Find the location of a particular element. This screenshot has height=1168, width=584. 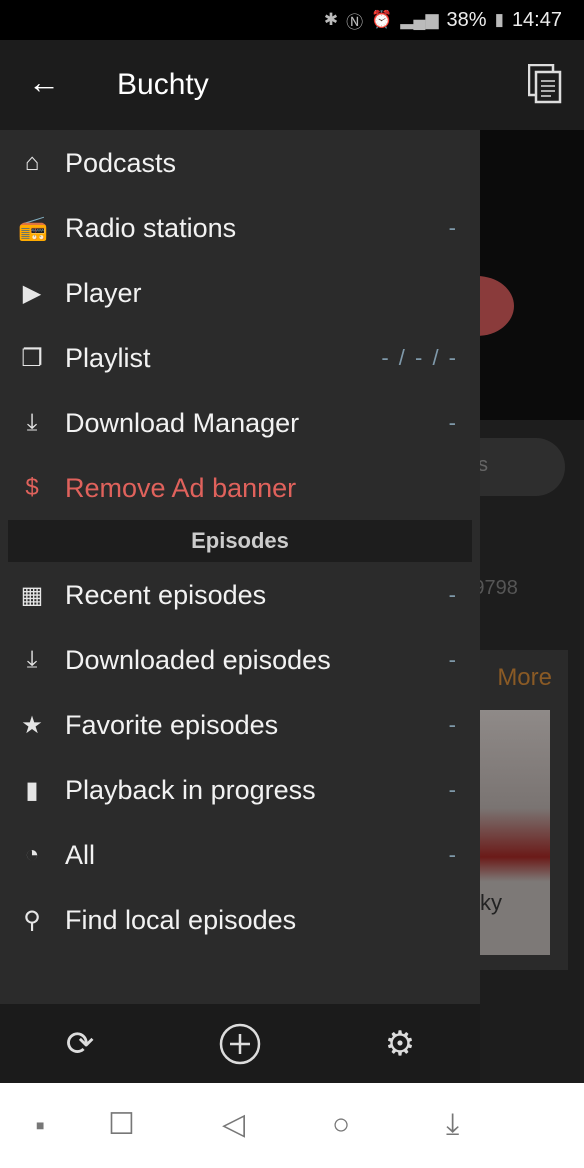

drawer-item-favorite-episodes: ★ Favorite episodes - is located at coordinates (240, 725).